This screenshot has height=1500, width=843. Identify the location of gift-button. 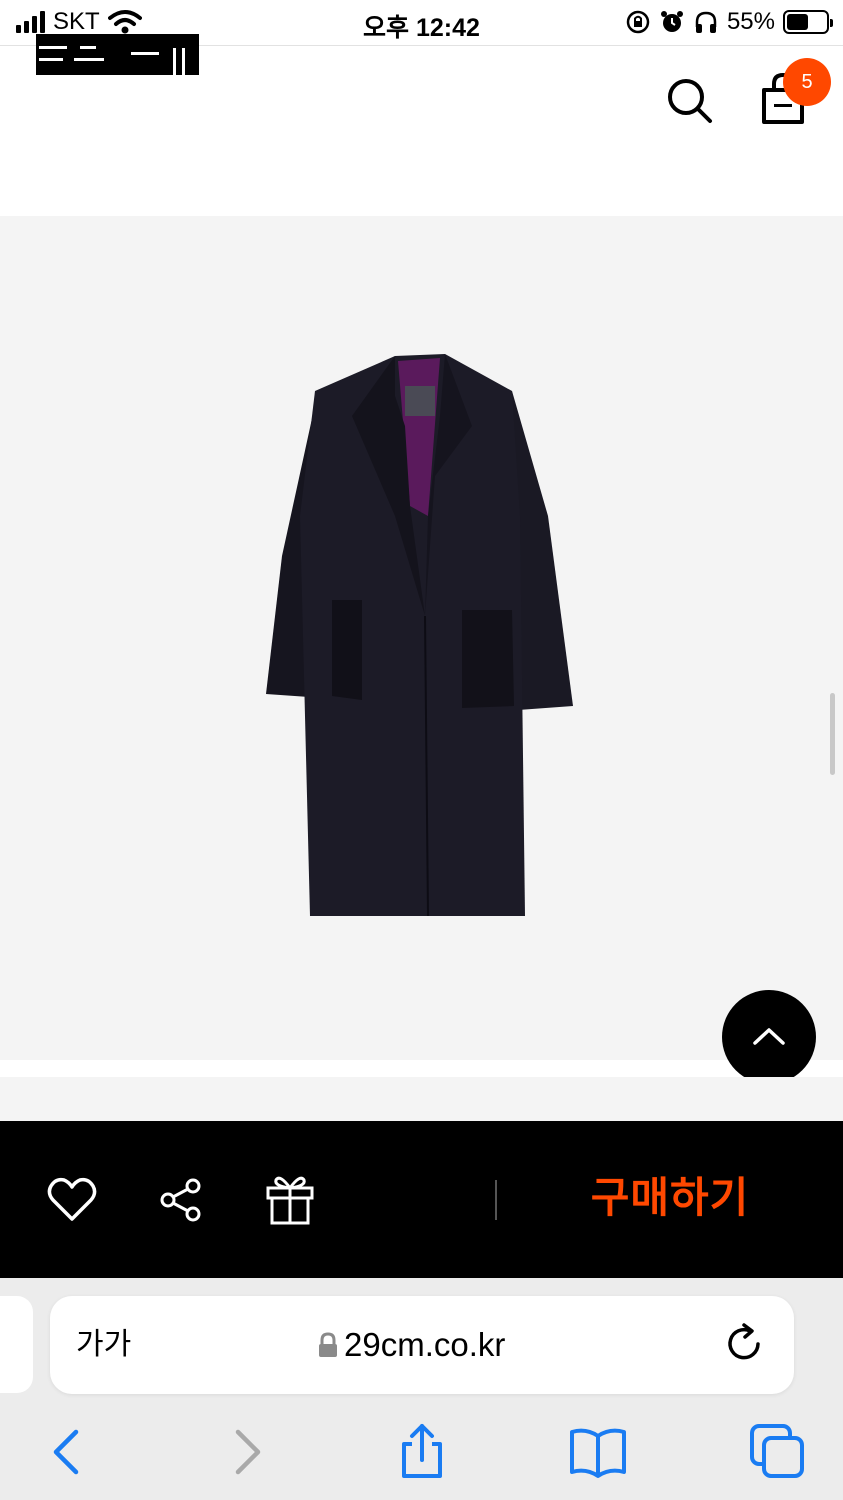
(290, 1199).